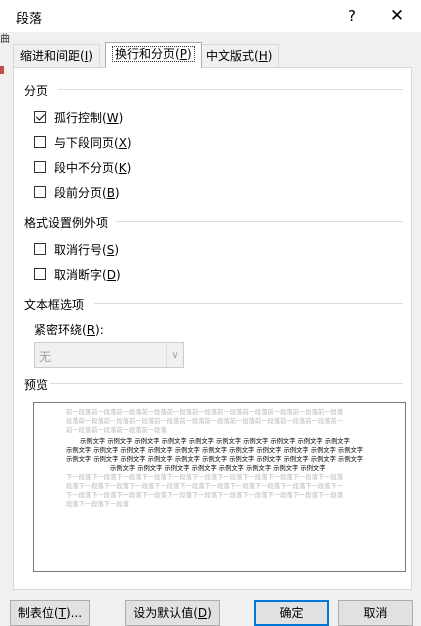 The image size is (421, 626). What do you see at coordinates (174, 355) in the screenshot?
I see `chevron-down-icon: ∨` at bounding box center [174, 355].